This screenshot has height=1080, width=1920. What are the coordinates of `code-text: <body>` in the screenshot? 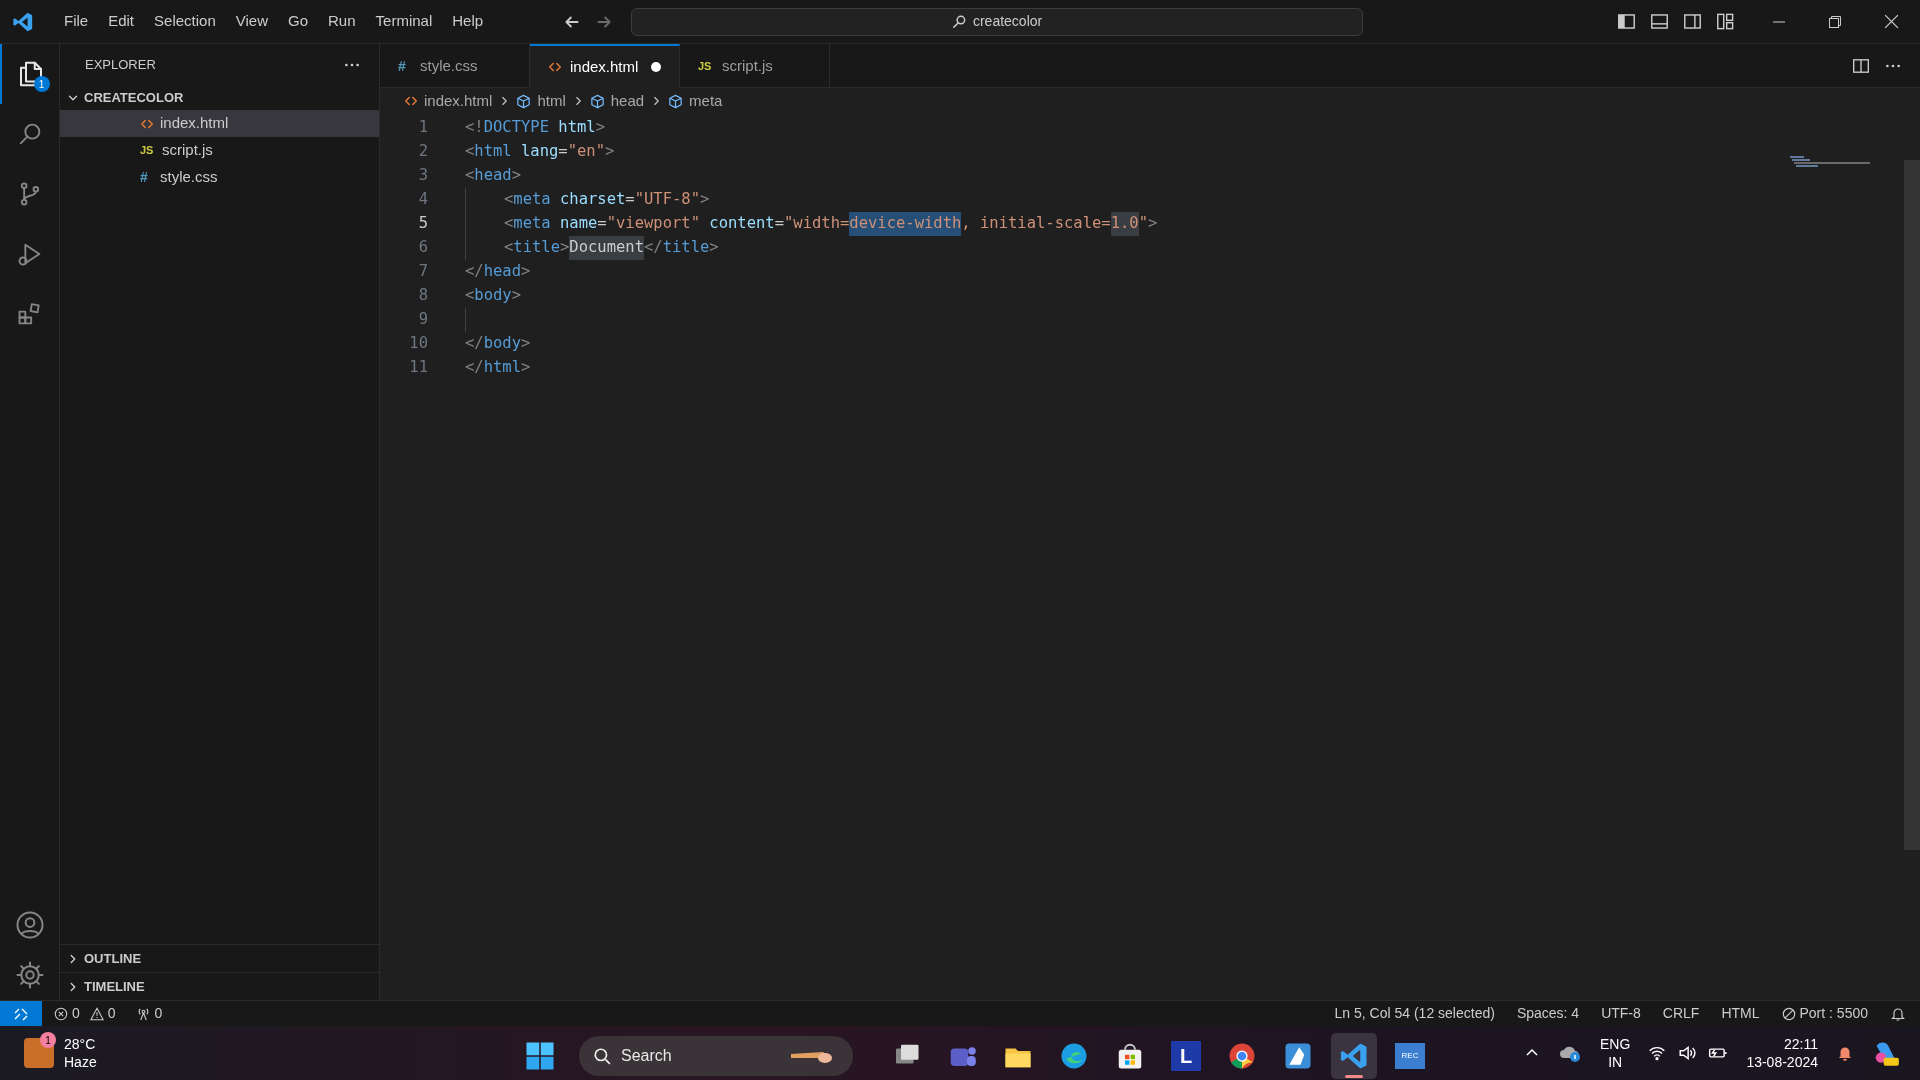 It's located at (493, 296).